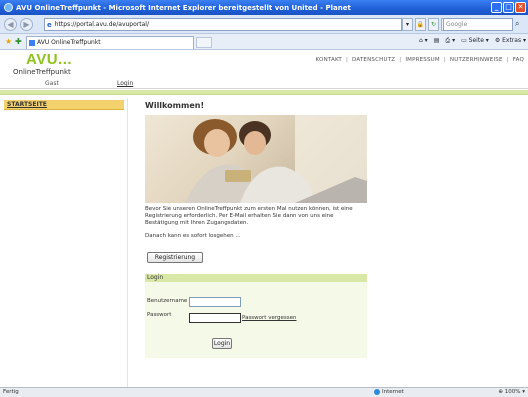  What do you see at coordinates (110, 42) in the screenshot?
I see `tab-active: AVU OnlineTreffpunkt` at bounding box center [110, 42].